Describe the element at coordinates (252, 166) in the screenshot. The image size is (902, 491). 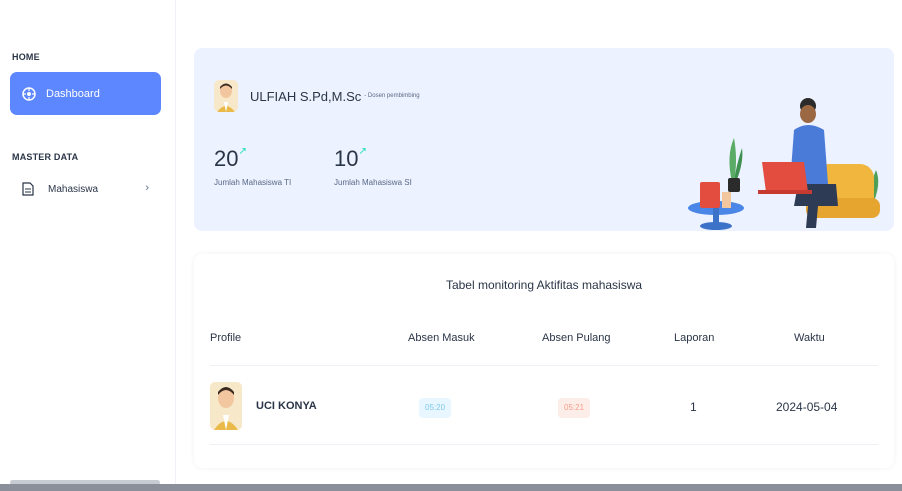
I see `stat-ti: 20↗ Jumlah Mahasiswa TI` at that location.